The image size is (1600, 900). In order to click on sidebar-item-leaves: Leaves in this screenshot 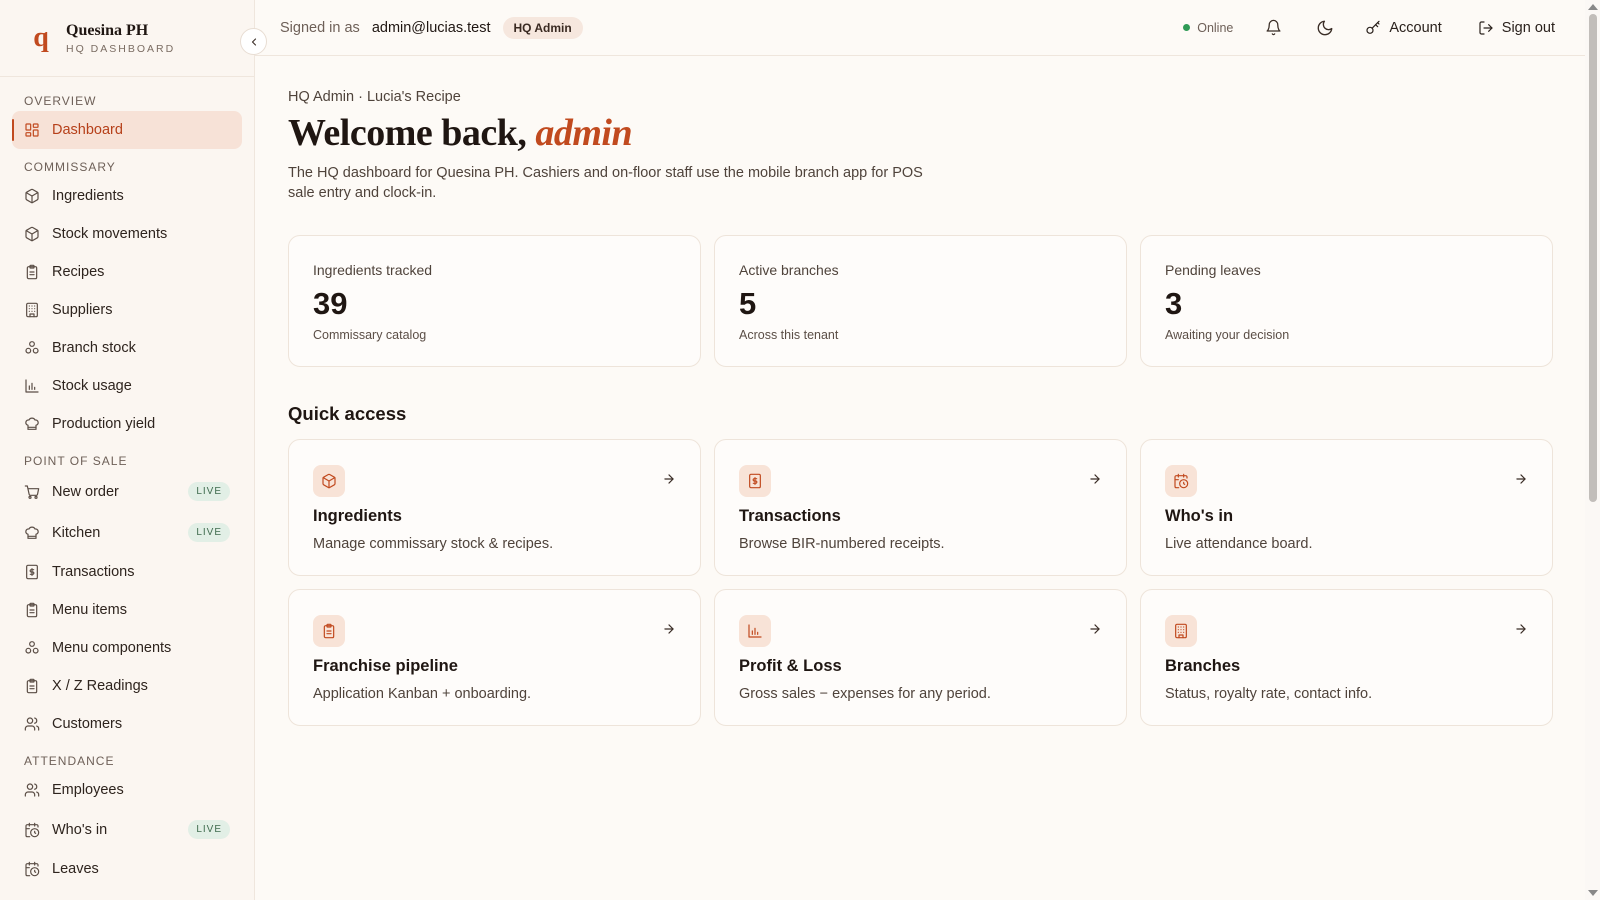, I will do `click(127, 869)`.